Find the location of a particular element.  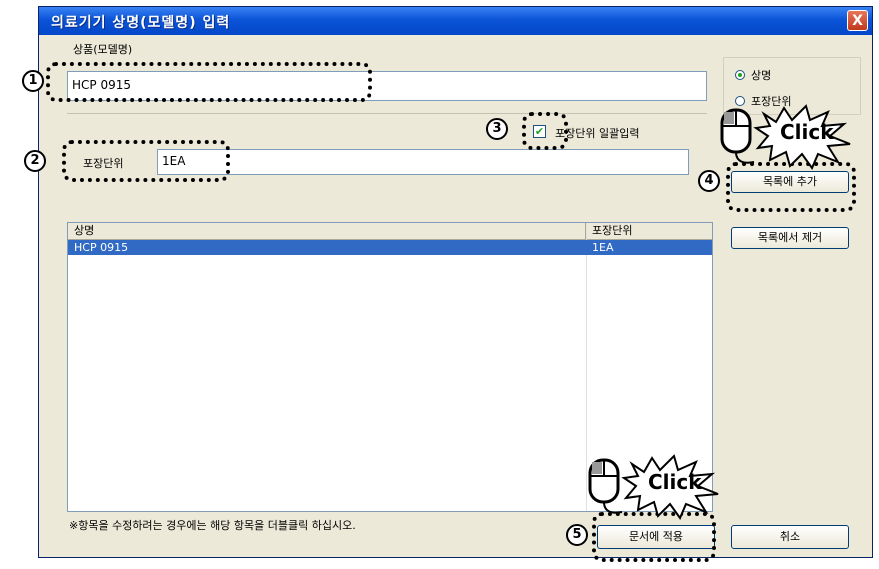

cancel-button: 취소 is located at coordinates (790, 537).